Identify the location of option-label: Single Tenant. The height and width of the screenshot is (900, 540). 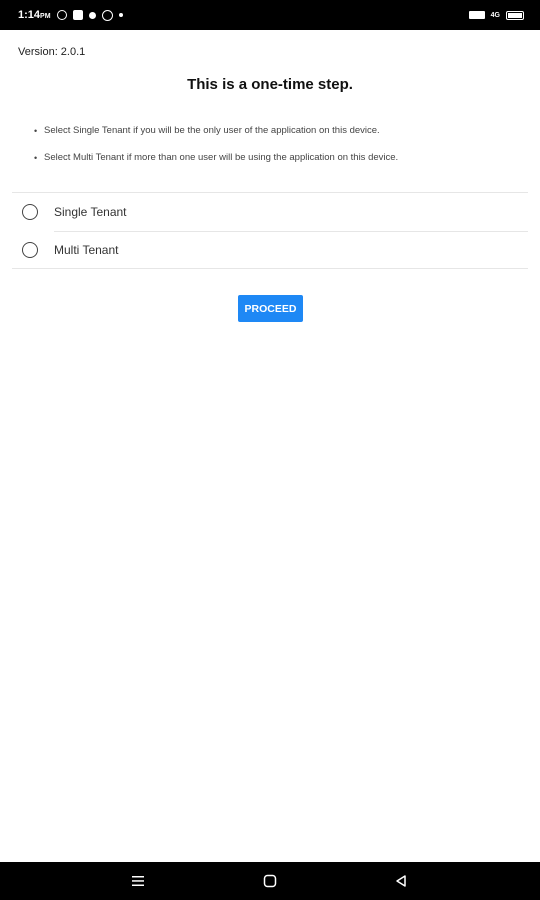
(90, 212).